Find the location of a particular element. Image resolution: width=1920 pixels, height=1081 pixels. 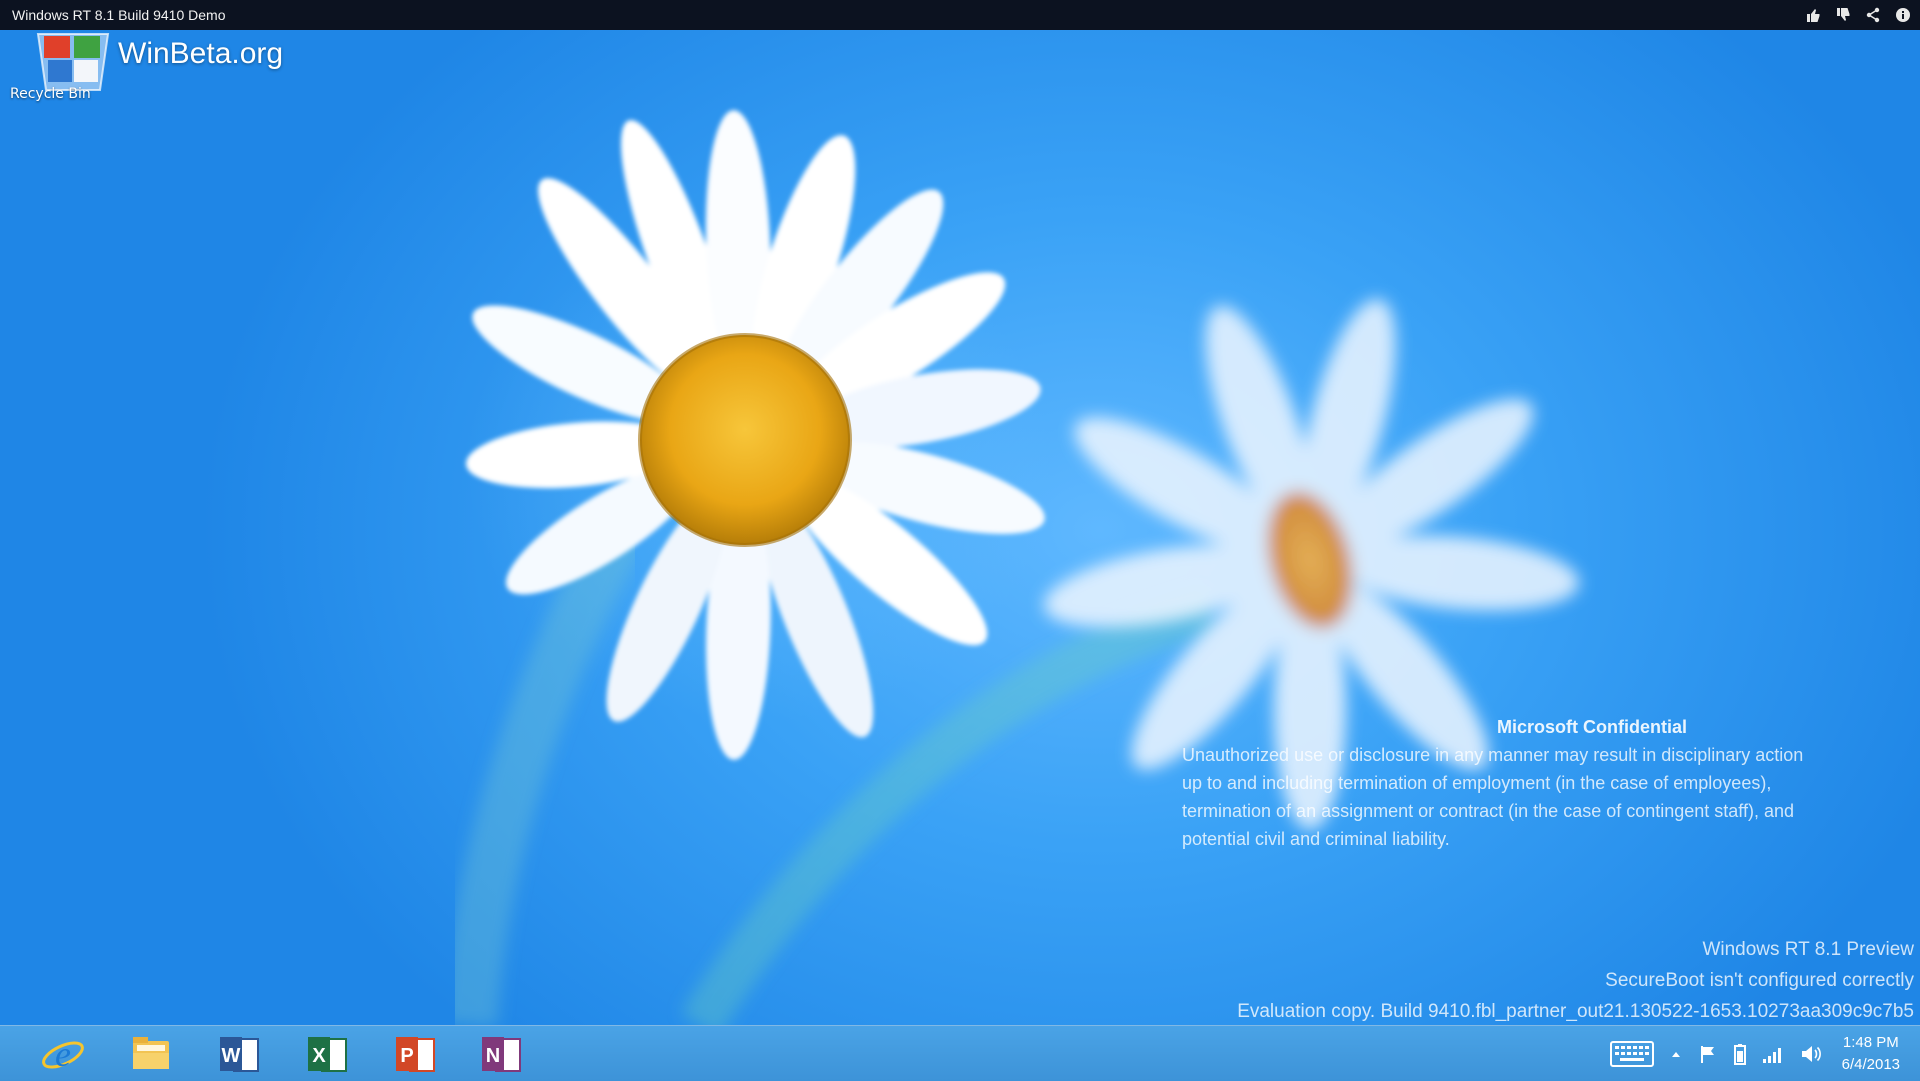

share-icon is located at coordinates (1873, 15).